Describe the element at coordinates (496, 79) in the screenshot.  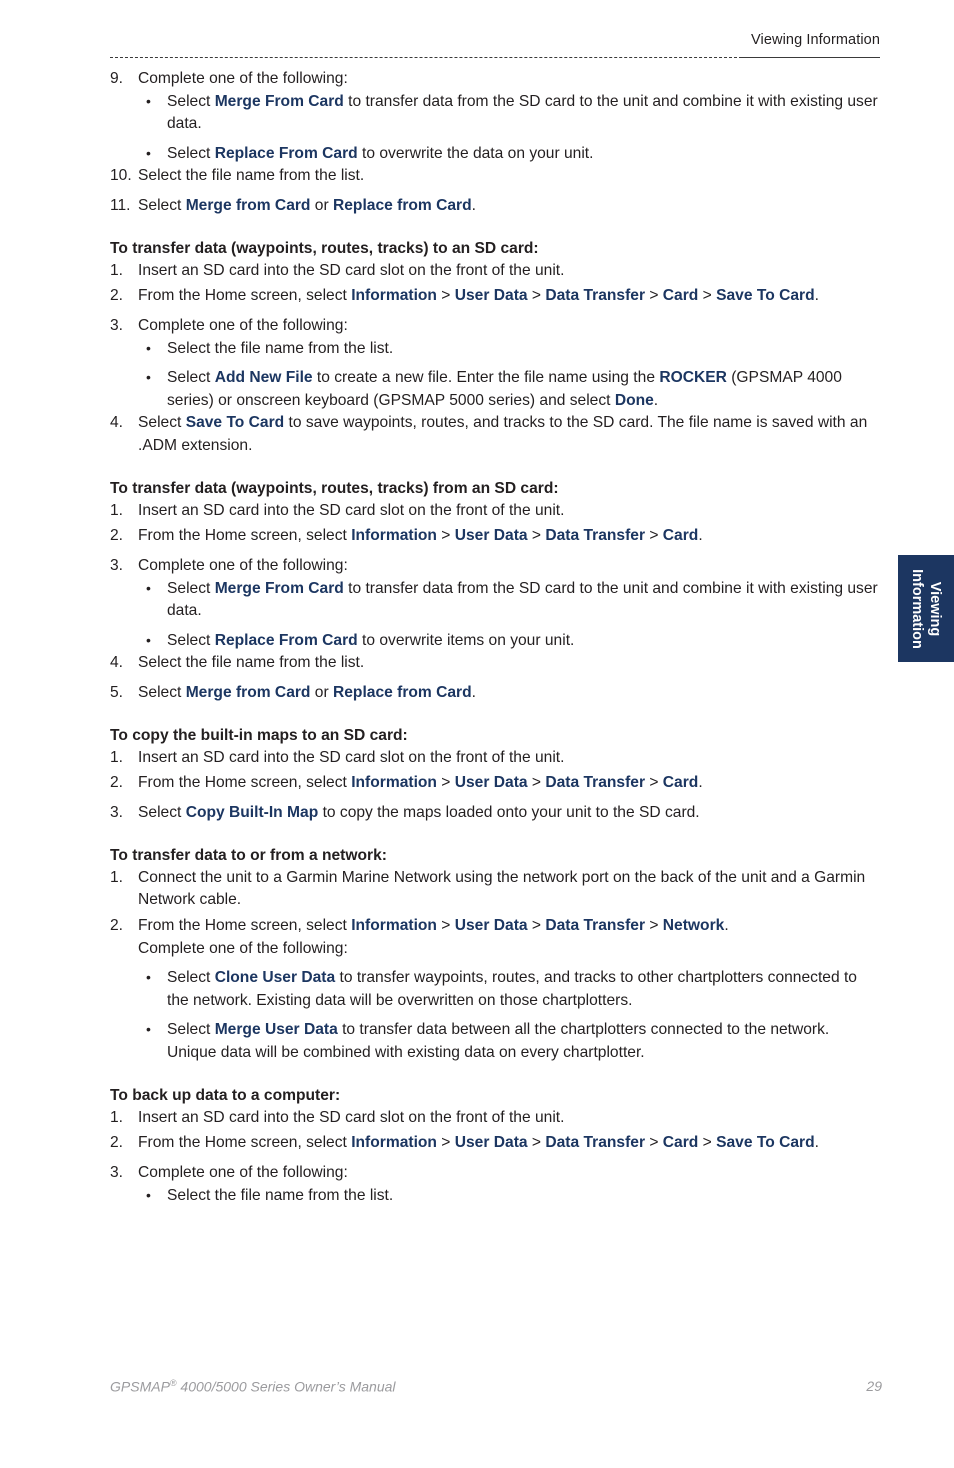
I see `numbered-step: 9. Complete one of the following:` at that location.